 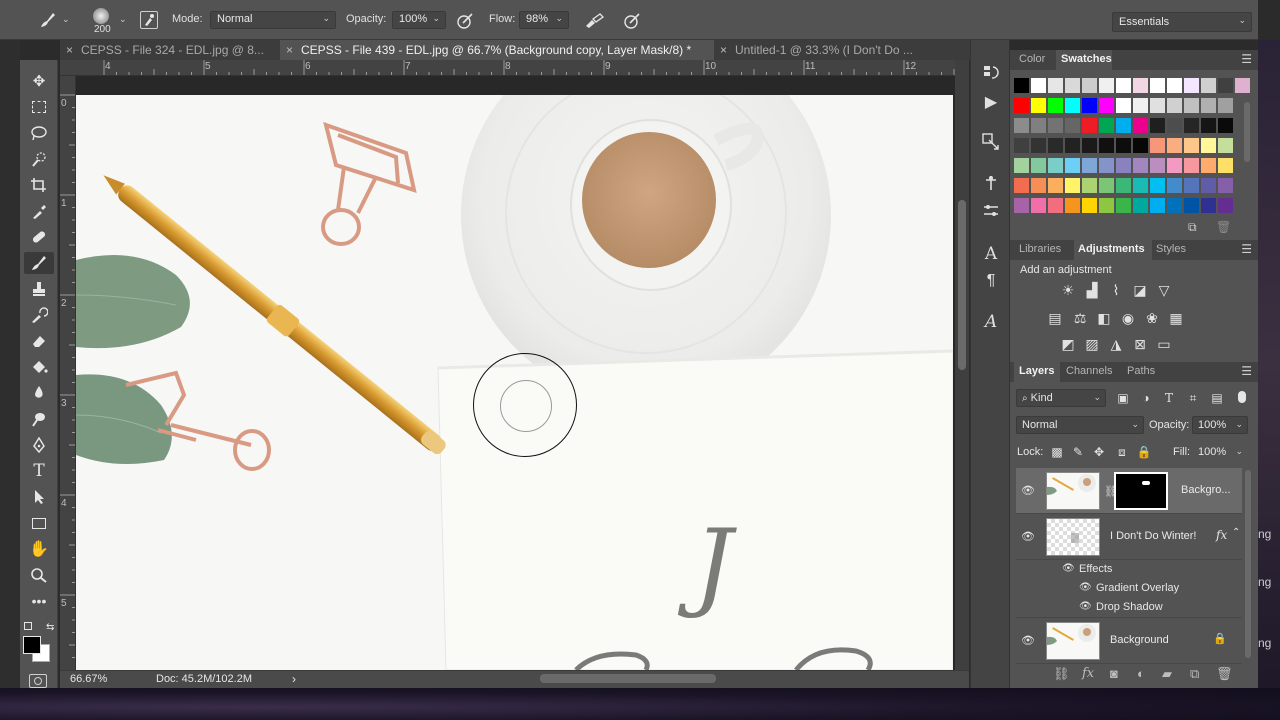 I want to click on history-panel-icon, so click(x=991, y=75).